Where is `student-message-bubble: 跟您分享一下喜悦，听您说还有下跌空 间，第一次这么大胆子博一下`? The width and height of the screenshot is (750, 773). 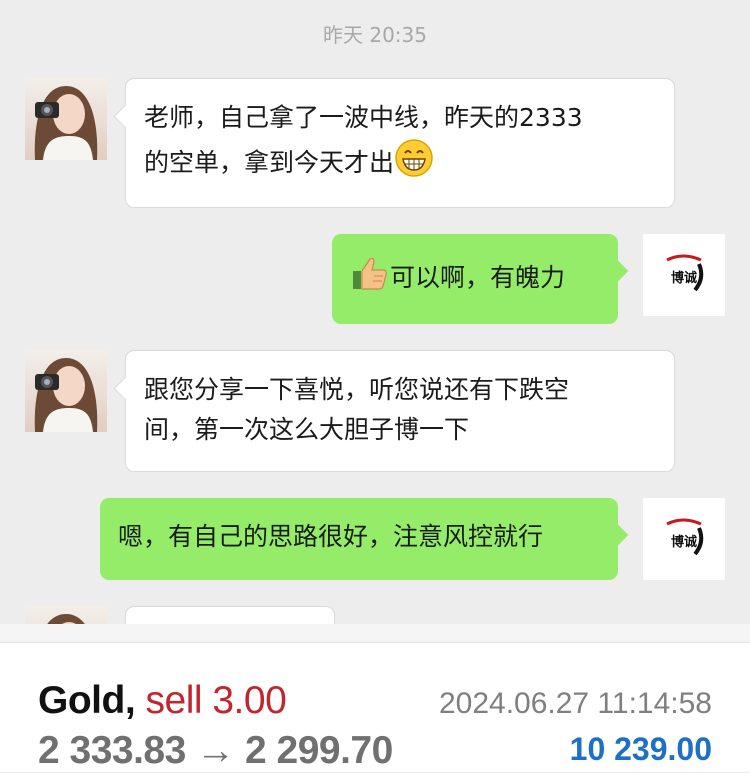 student-message-bubble: 跟您分享一下喜悦，听您说还有下跌空 间，第一次这么大胆子博一下 is located at coordinates (400, 411).